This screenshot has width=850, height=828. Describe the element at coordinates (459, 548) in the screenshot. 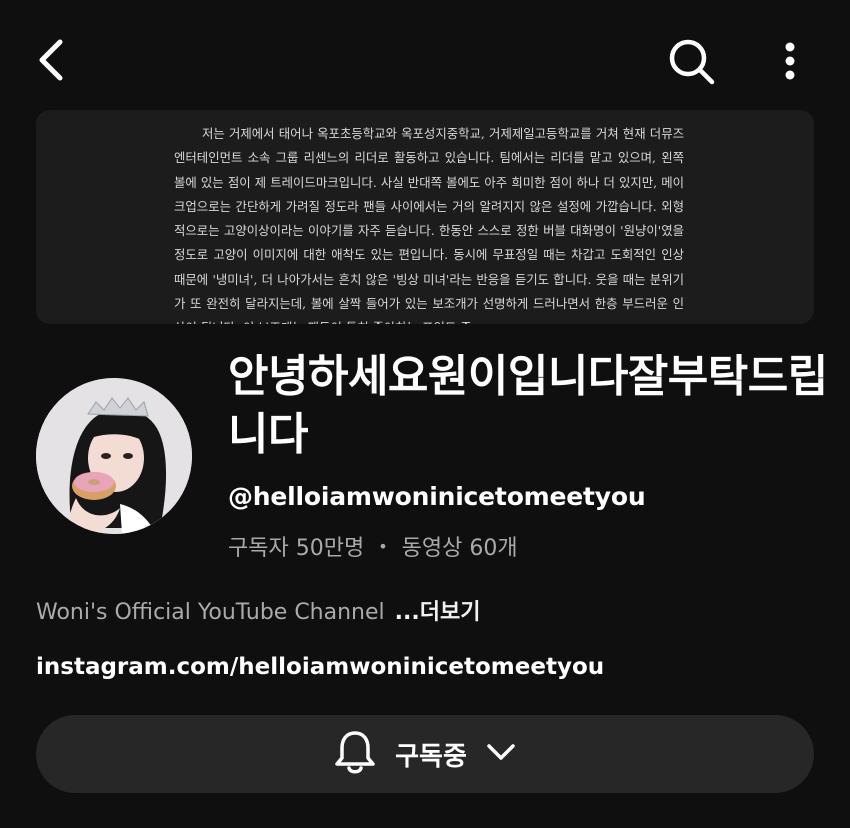

I see `video-count: 동영상 60개` at that location.